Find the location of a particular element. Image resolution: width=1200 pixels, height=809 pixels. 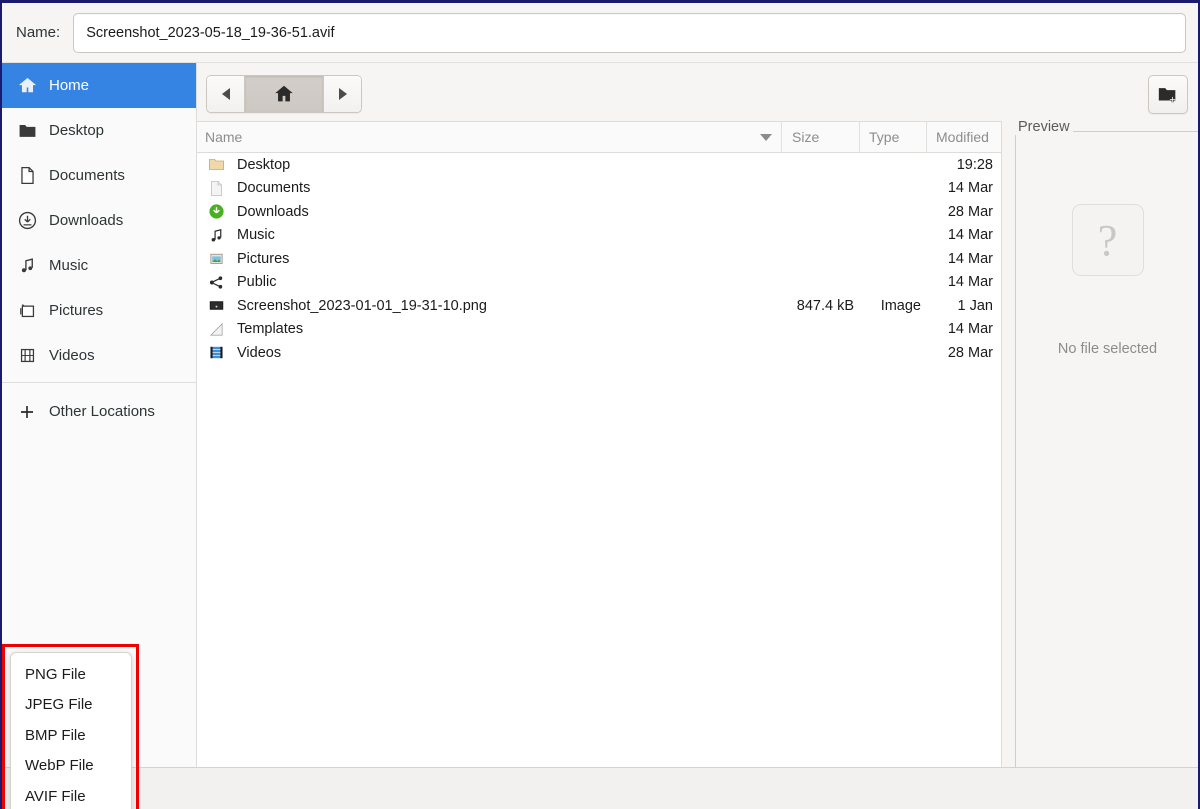

file-name-label: Templates is located at coordinates (270, 329).